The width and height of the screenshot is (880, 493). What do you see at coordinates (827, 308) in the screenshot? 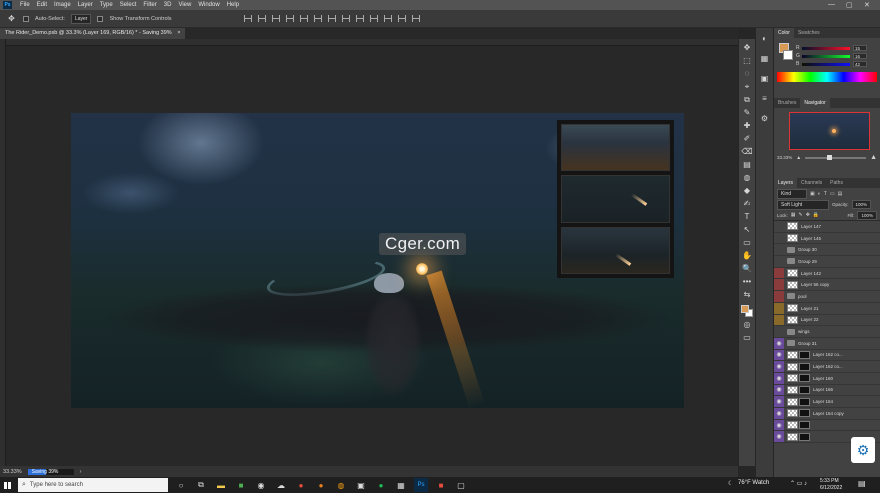
I see `layer-row: Layer 21` at bounding box center [827, 308].